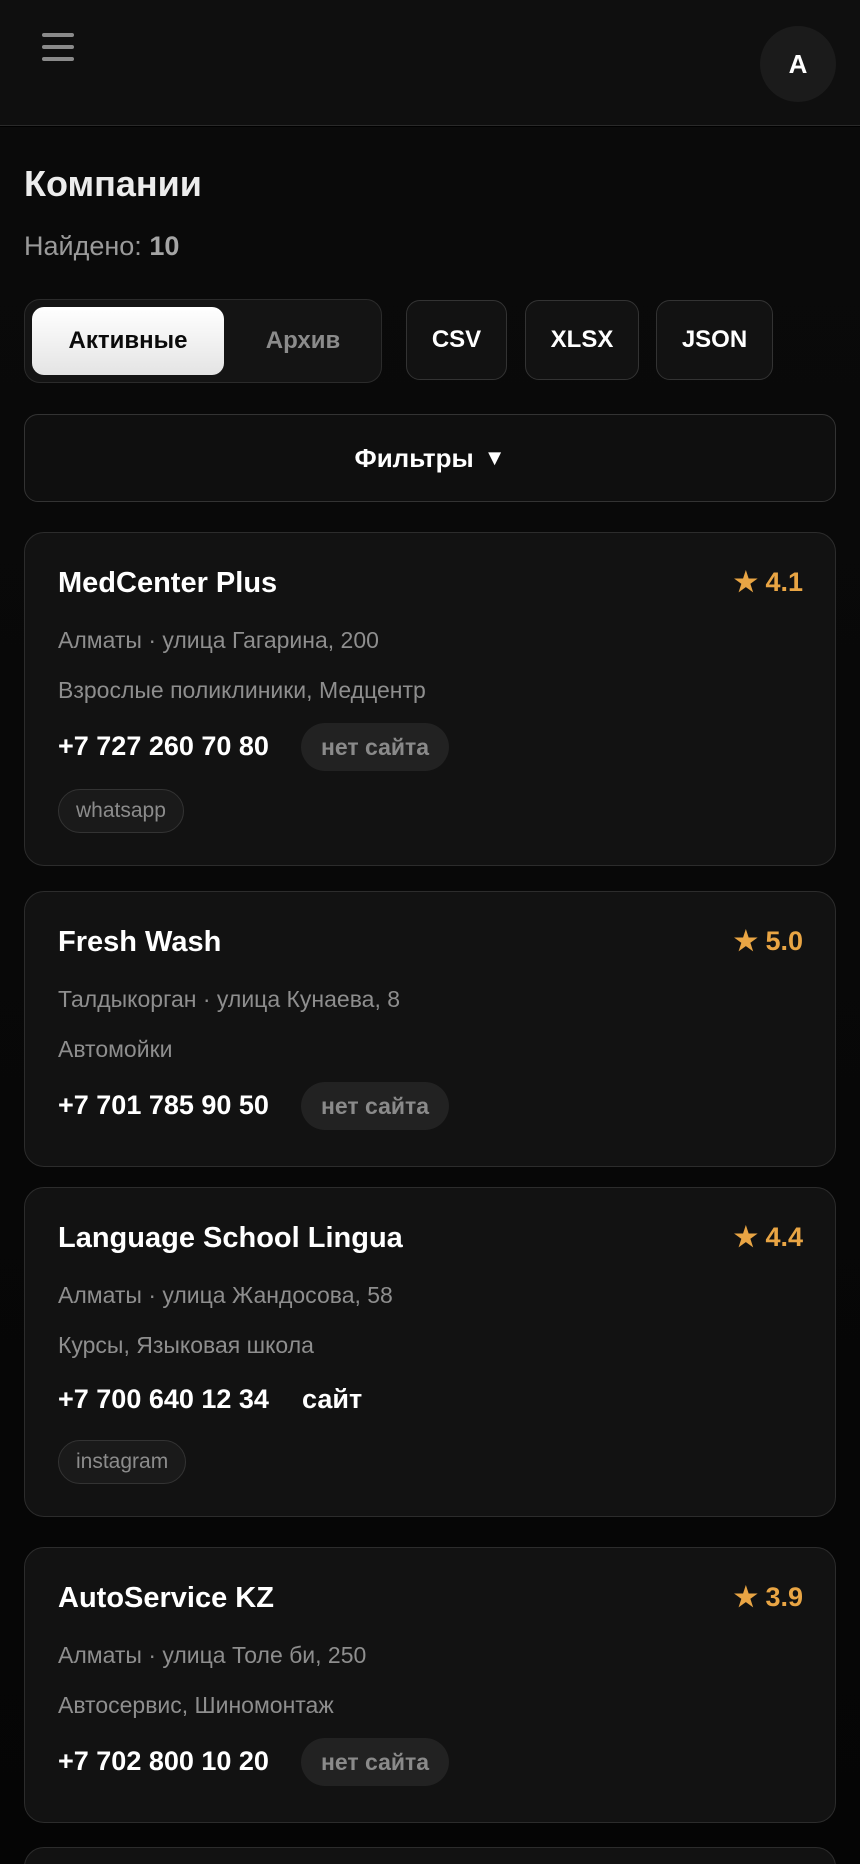  Describe the element at coordinates (212, 1655) in the screenshot. I see `company-address: Алматы · улица Толе би, 250` at that location.